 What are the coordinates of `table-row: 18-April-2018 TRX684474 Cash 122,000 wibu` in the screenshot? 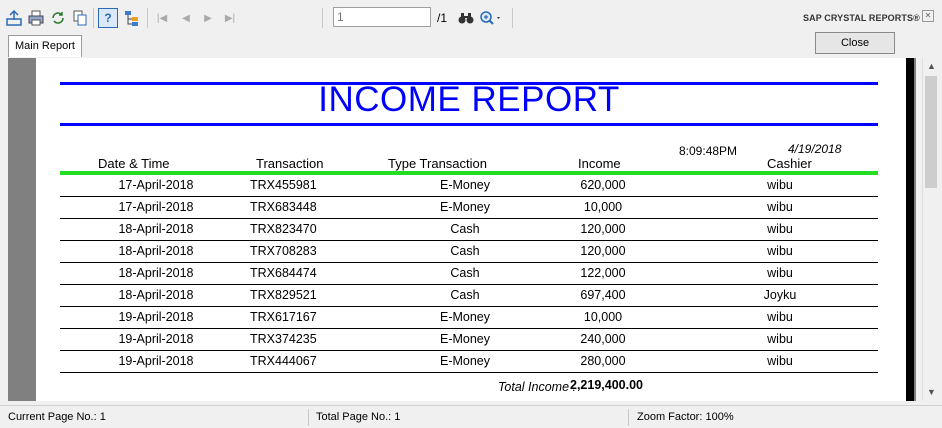 It's located at (469, 274).